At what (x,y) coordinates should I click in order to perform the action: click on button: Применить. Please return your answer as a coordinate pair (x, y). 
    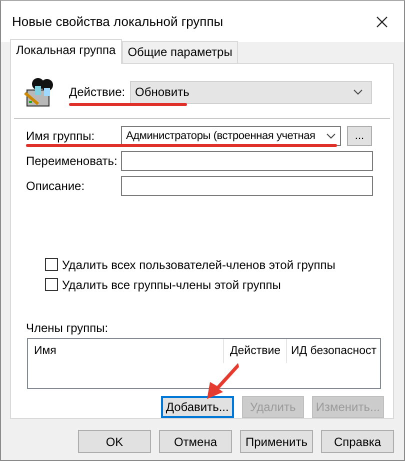
    Looking at the image, I should click on (276, 441).